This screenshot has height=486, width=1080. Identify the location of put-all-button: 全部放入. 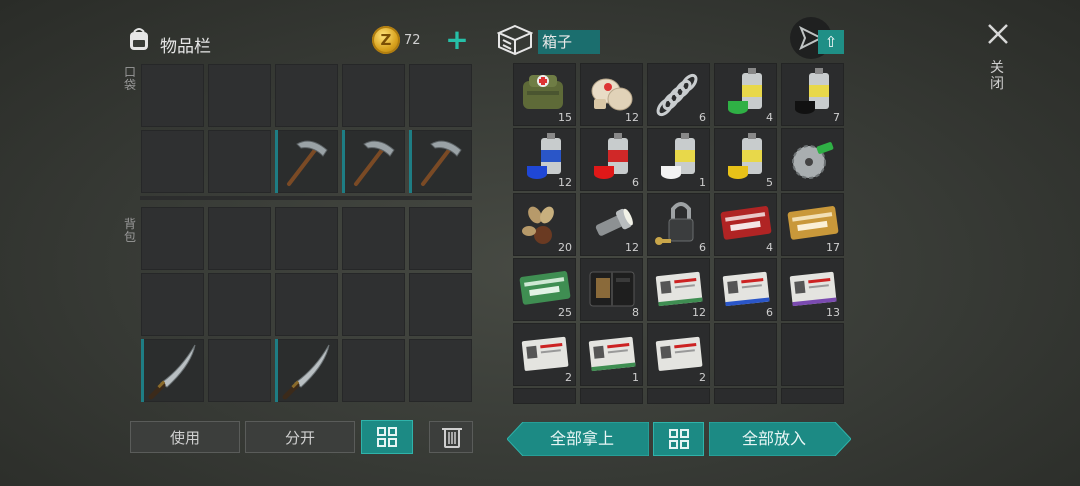
(780, 439).